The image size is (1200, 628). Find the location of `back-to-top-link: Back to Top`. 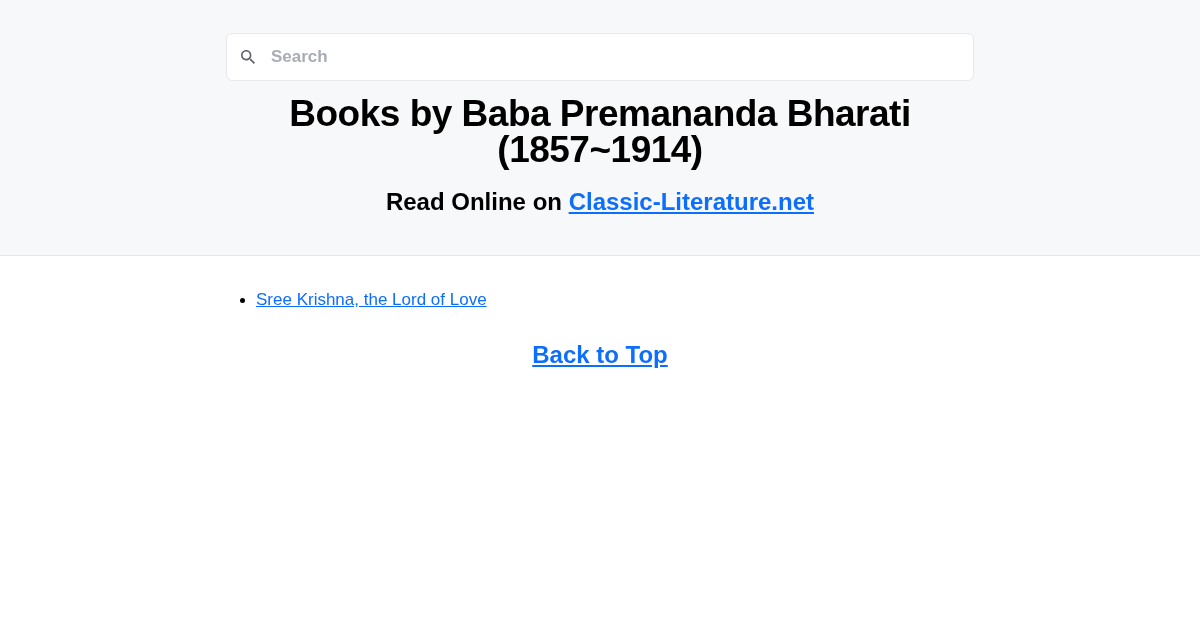

back-to-top-link: Back to Top is located at coordinates (600, 355).